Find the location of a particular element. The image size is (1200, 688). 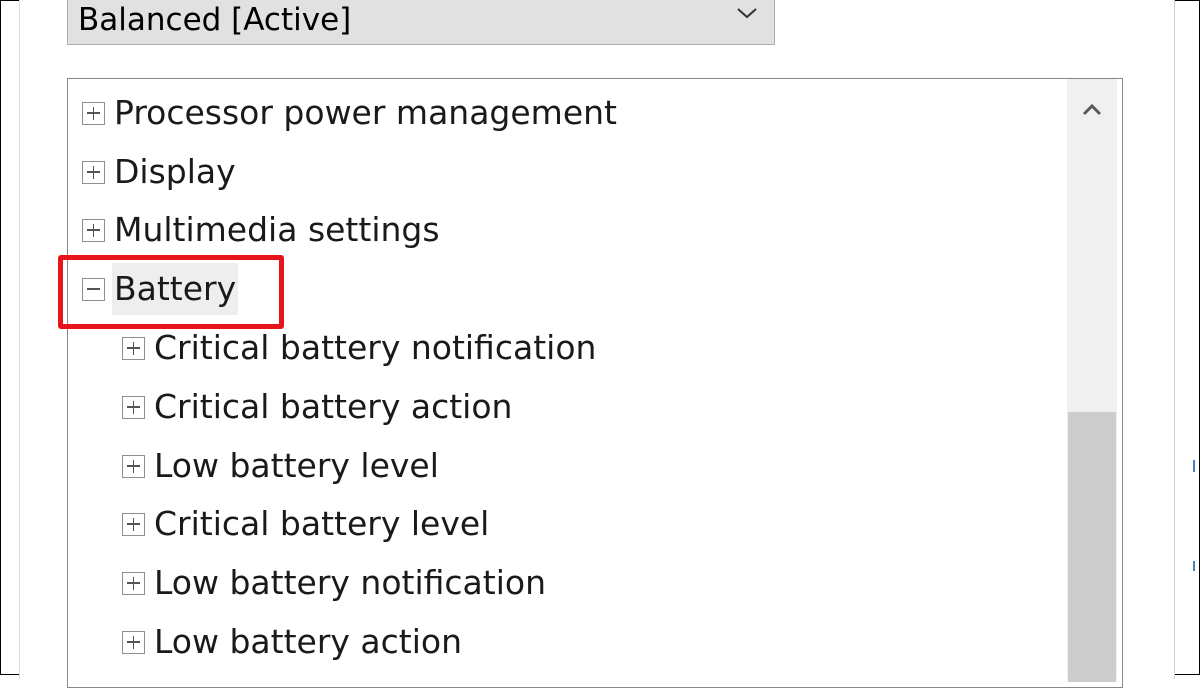

tree-item-label: Low battery notification is located at coordinates (350, 582).